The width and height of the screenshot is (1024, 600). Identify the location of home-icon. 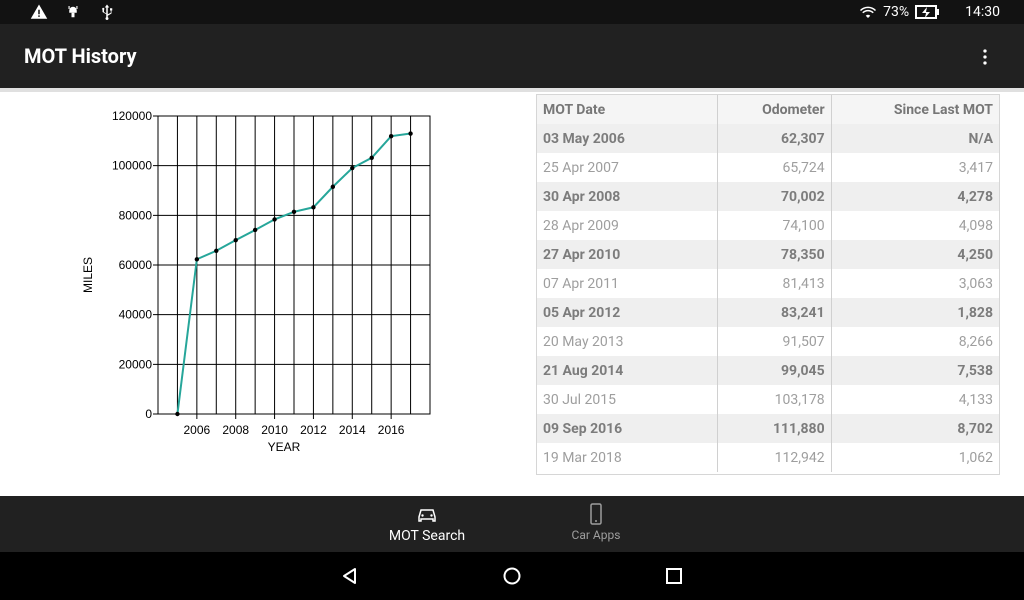
(512, 576).